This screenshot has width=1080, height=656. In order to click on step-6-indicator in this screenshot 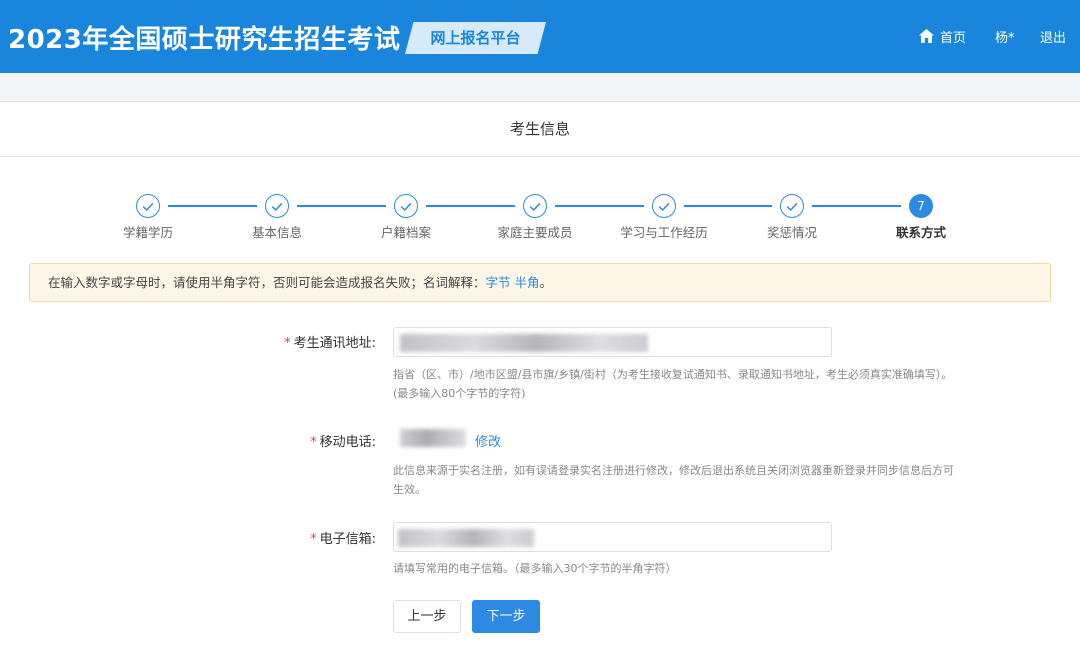, I will do `click(792, 206)`.